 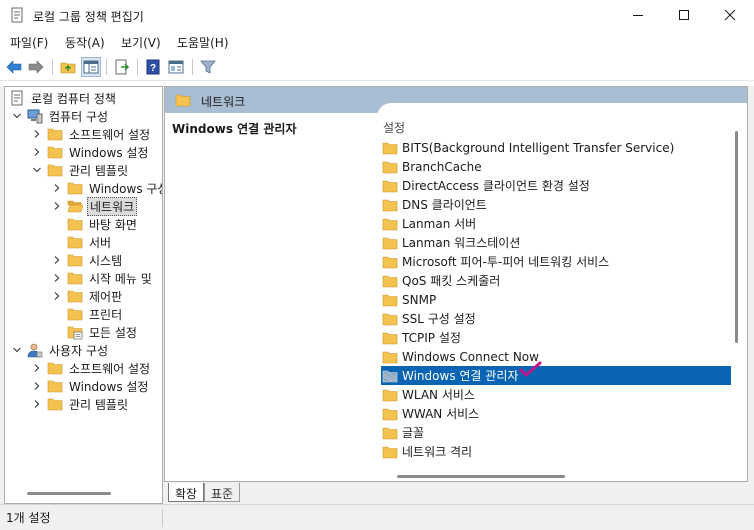 What do you see at coordinates (126, 188) in the screenshot?
I see `tree-item-label: Windows 구성` at bounding box center [126, 188].